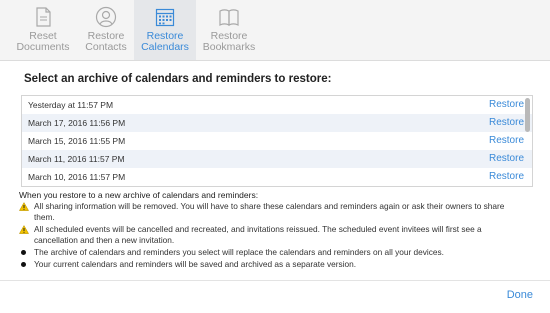 The width and height of the screenshot is (550, 313). What do you see at coordinates (77, 177) in the screenshot?
I see `archive-date: March 10, 2016 11:57 PM` at bounding box center [77, 177].